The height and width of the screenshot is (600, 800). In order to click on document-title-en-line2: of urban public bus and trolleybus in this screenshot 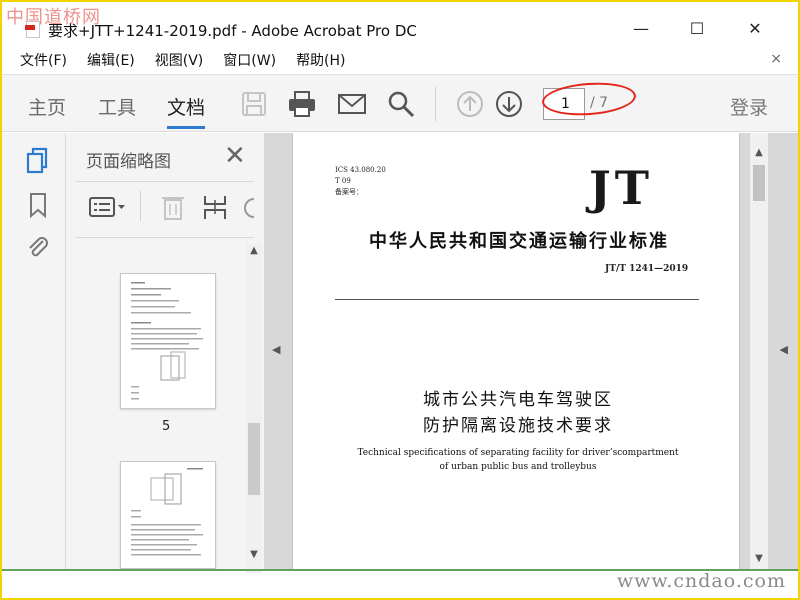, I will do `click(518, 467)`.